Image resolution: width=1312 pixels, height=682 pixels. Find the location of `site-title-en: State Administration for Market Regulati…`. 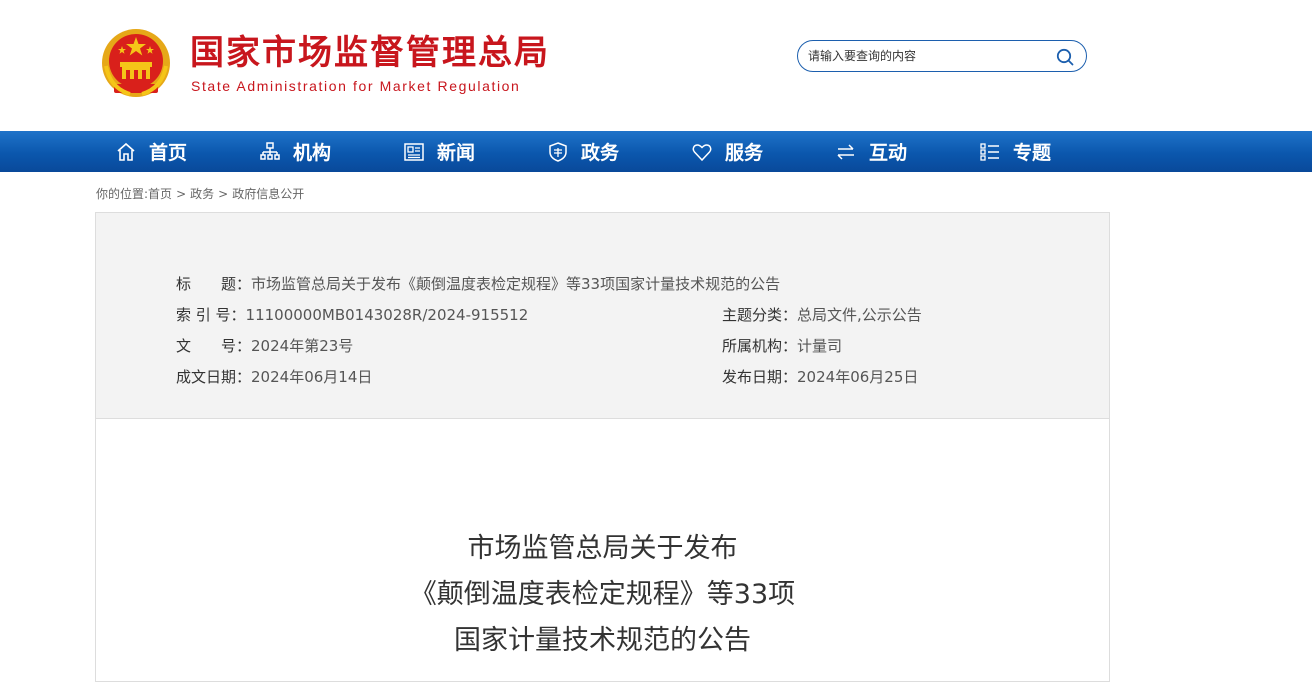

site-title-en: State Administration for Market Regulati… is located at coordinates (355, 86).